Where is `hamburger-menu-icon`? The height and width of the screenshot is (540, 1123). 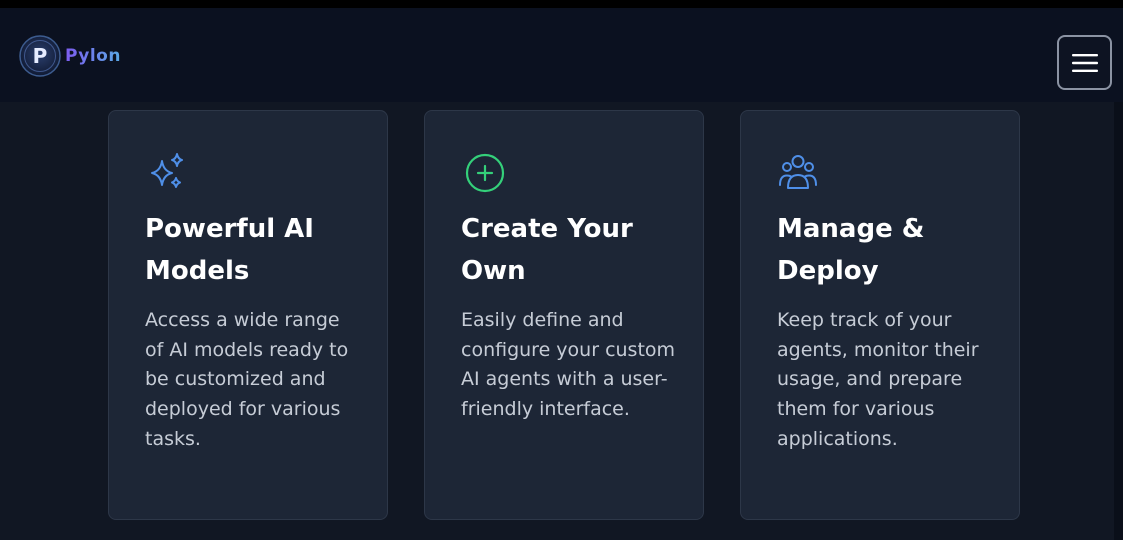
hamburger-menu-icon is located at coordinates (1084, 62).